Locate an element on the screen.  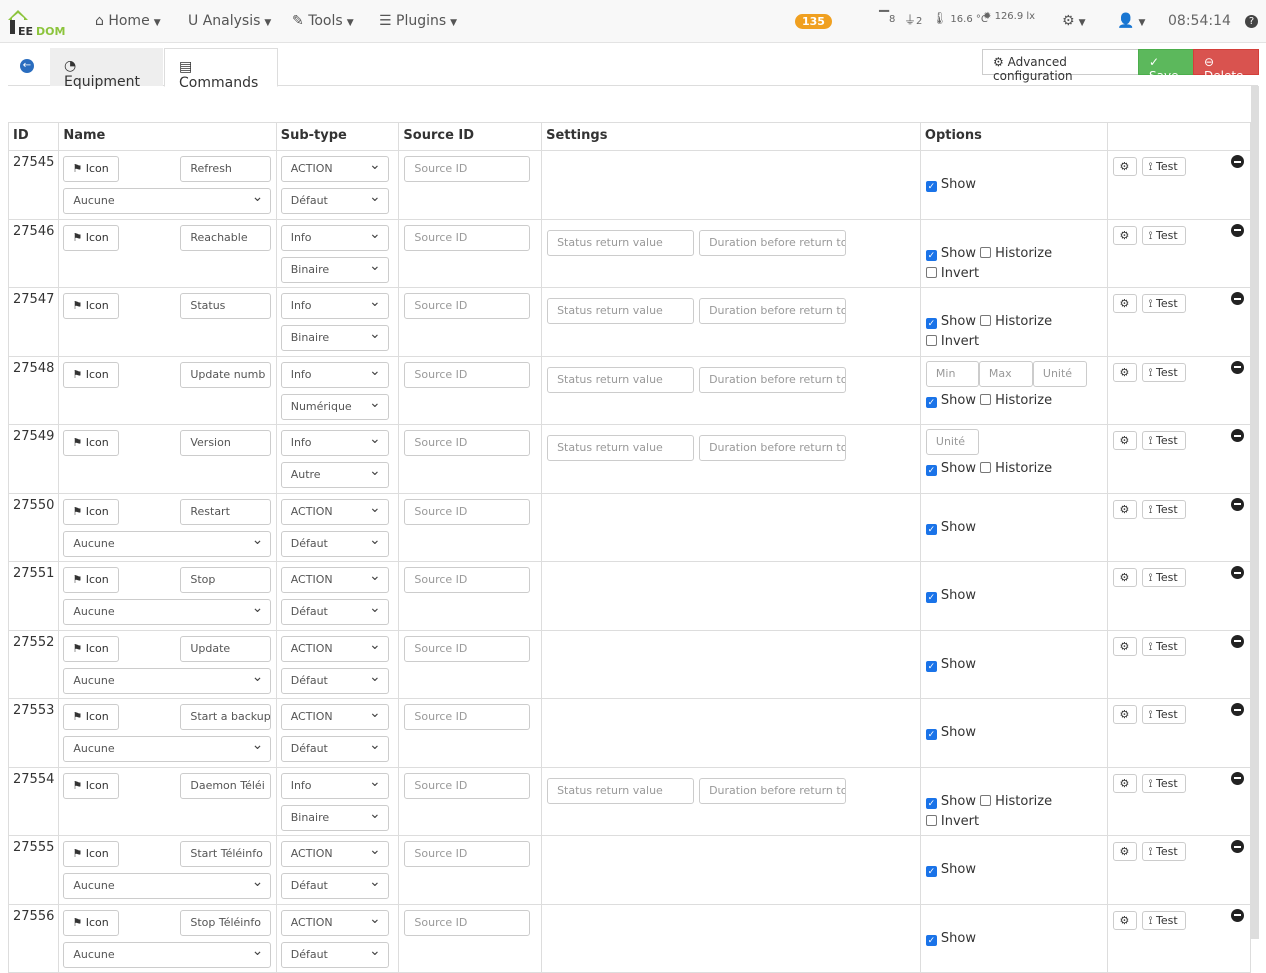
command-name-input: Stop is located at coordinates (226, 580).